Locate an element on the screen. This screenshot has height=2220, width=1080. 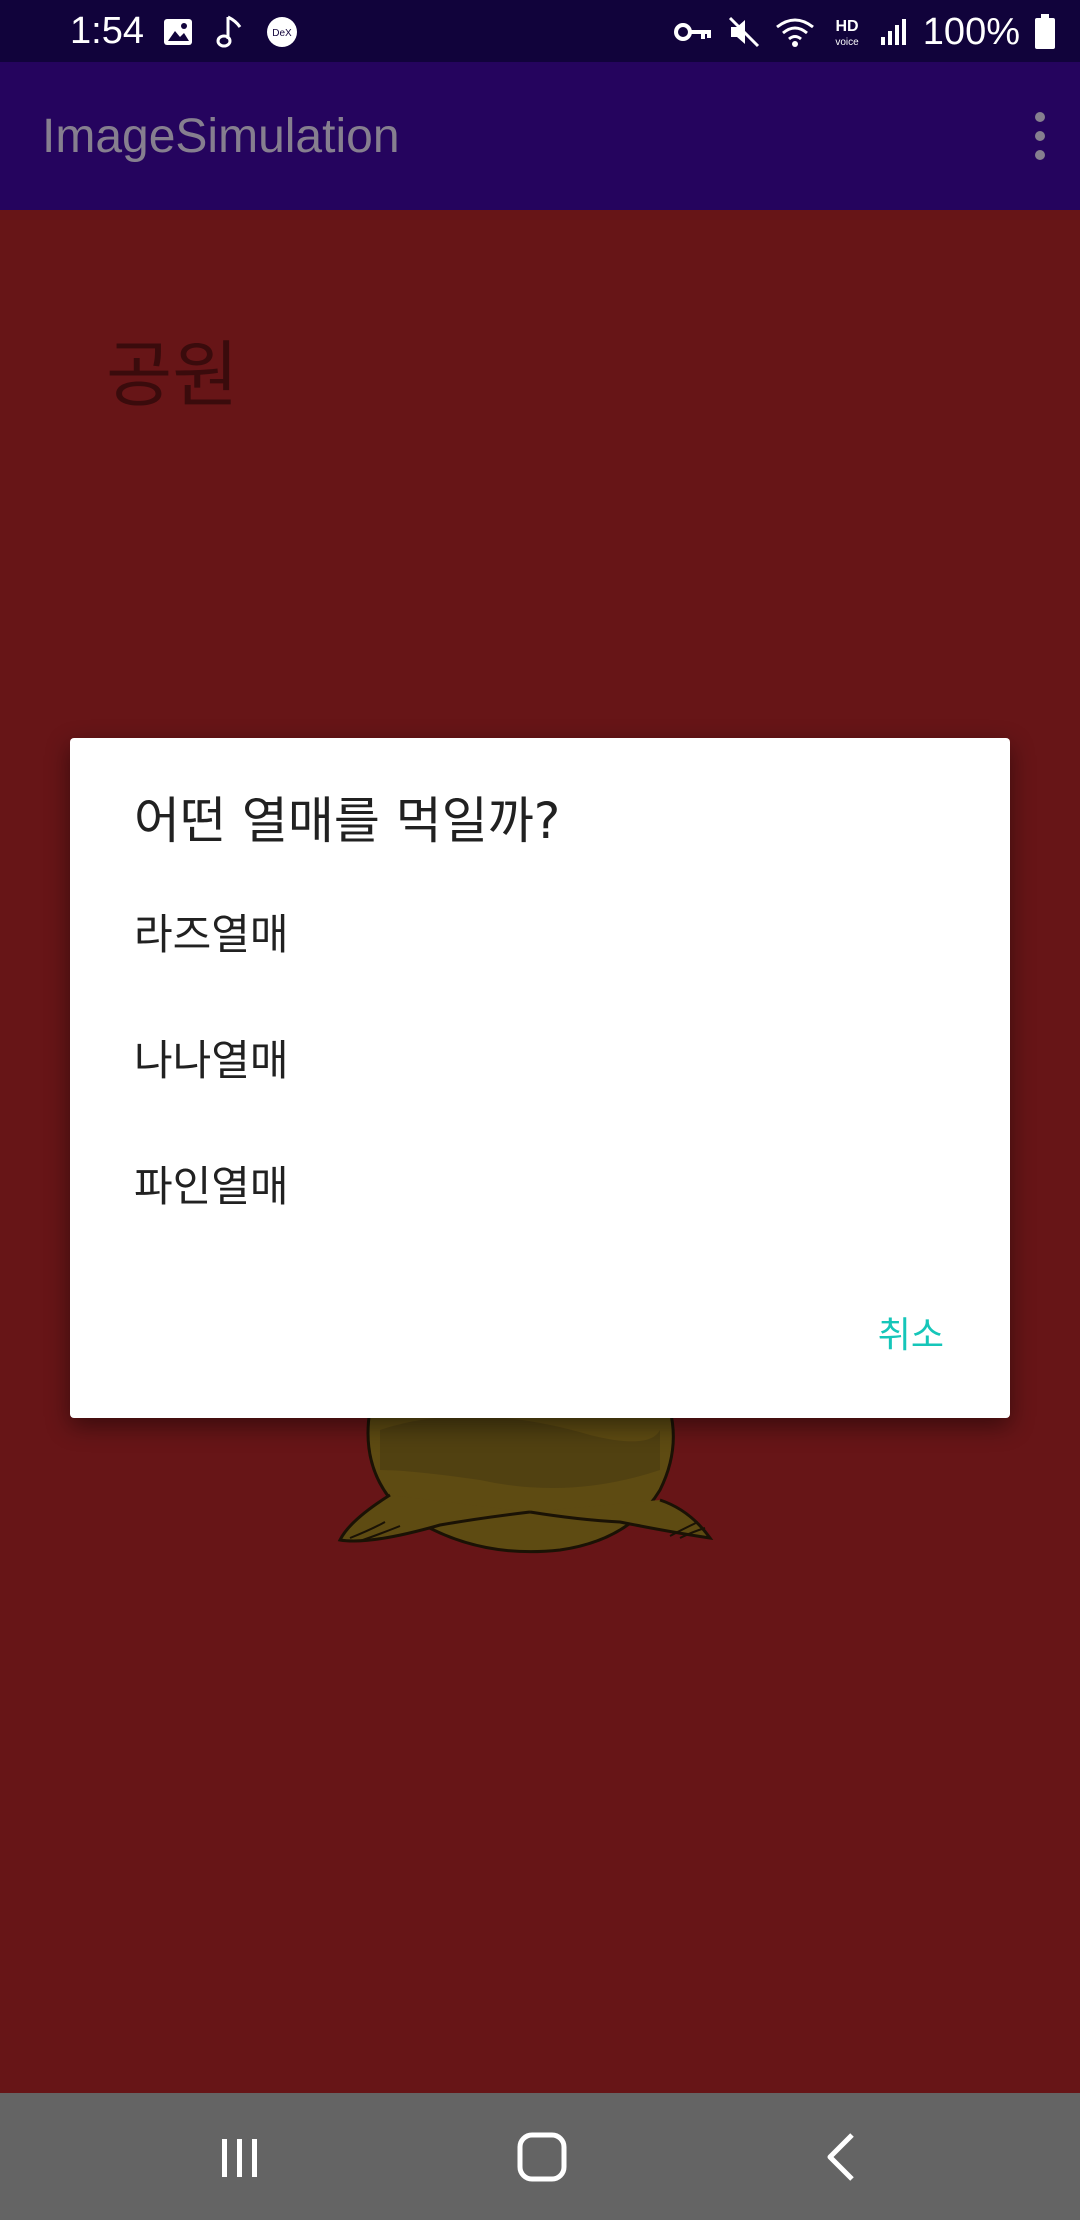
status-bar: 1:54 DeX HD voice 100% is located at coordinates (540, 31).